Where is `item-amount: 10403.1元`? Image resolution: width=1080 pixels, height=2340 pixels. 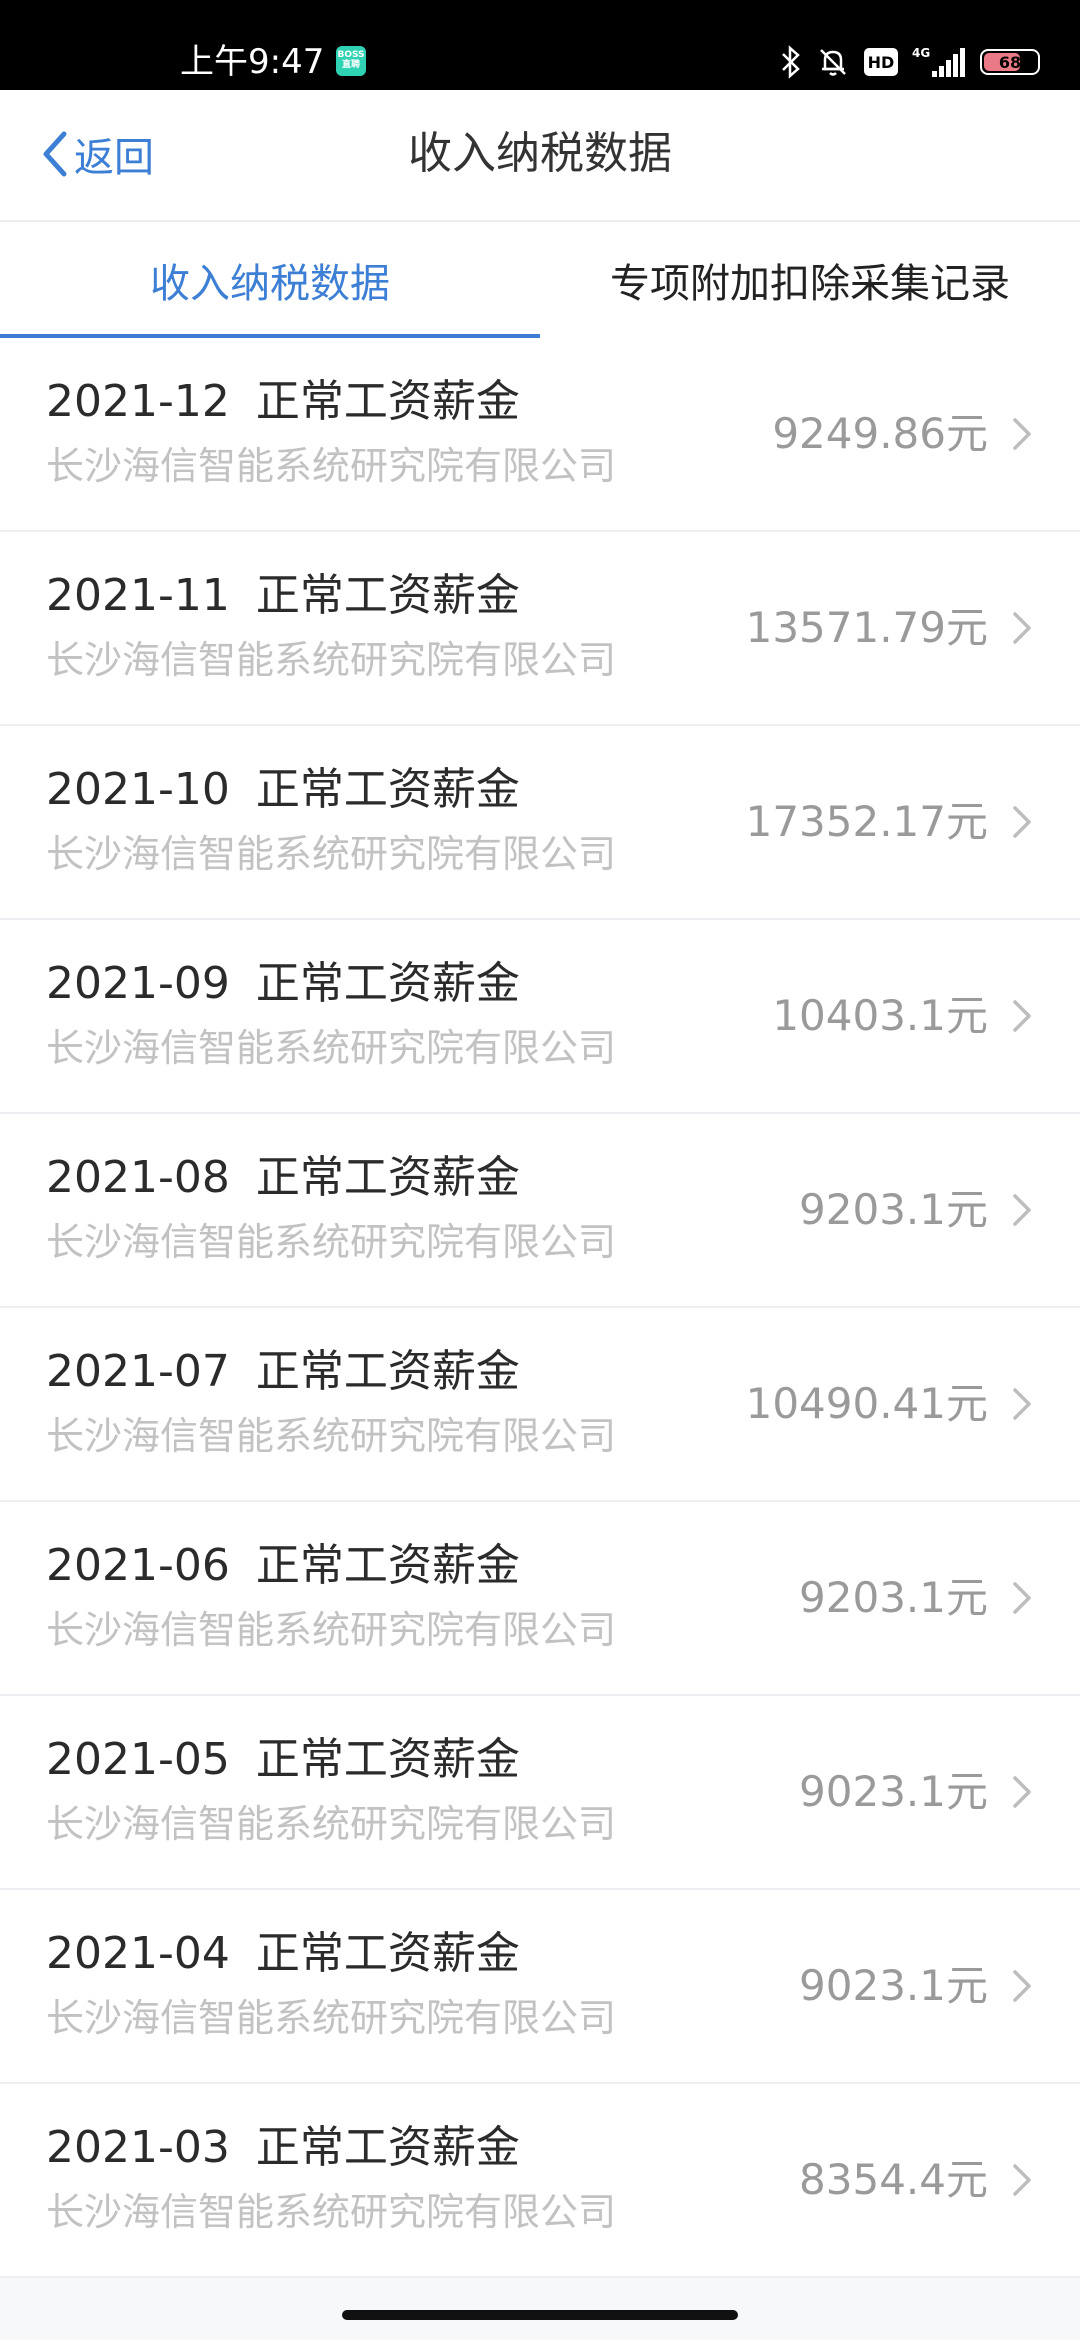
item-amount: 10403.1元 is located at coordinates (880, 1015).